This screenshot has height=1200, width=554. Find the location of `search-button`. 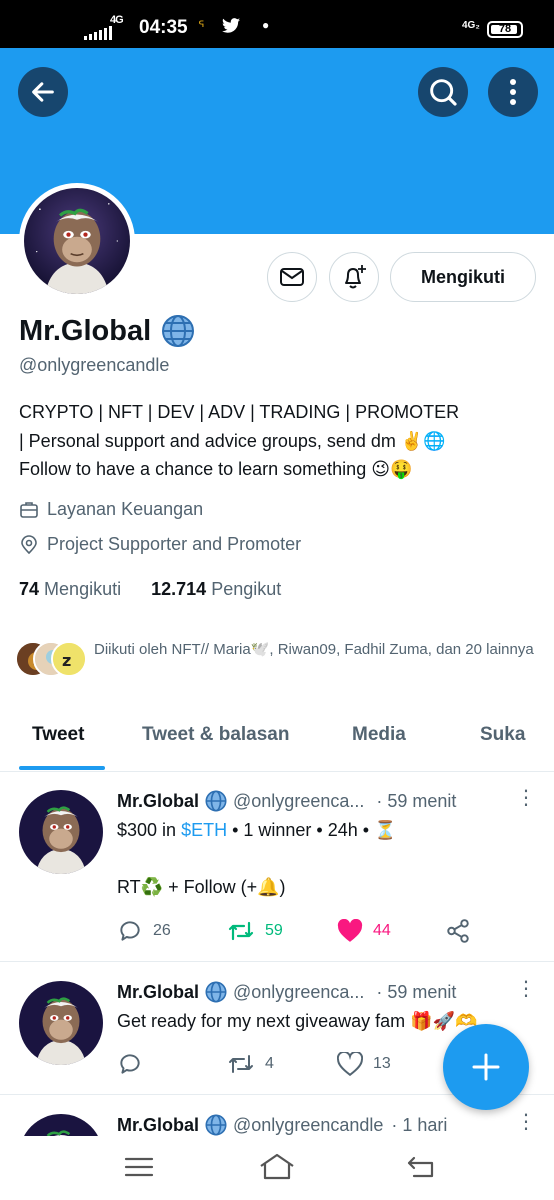

search-button is located at coordinates (443, 92).